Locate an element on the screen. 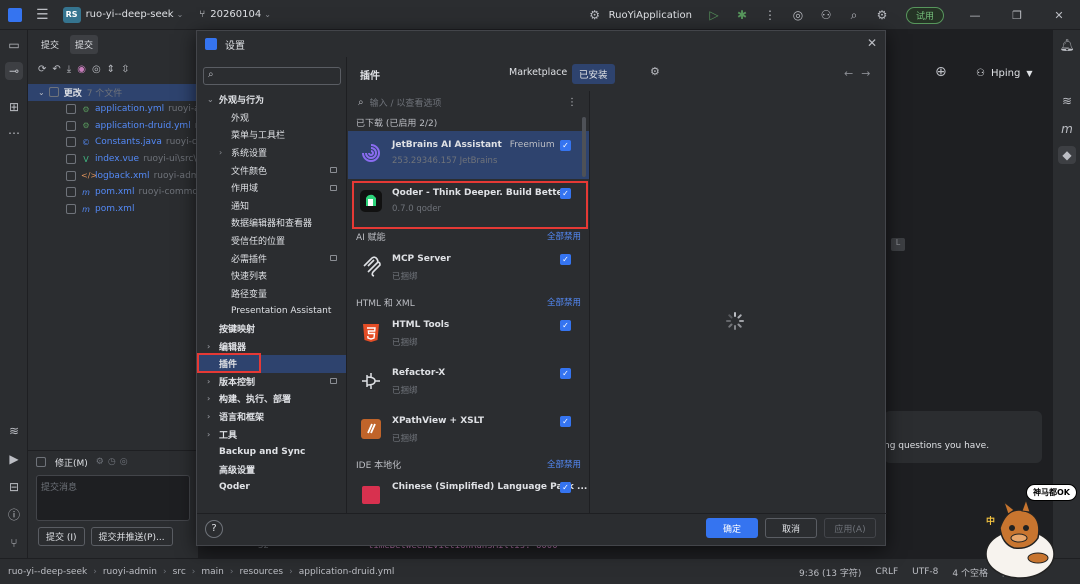  nav-item: Presentation Assistant is located at coordinates (271, 311).